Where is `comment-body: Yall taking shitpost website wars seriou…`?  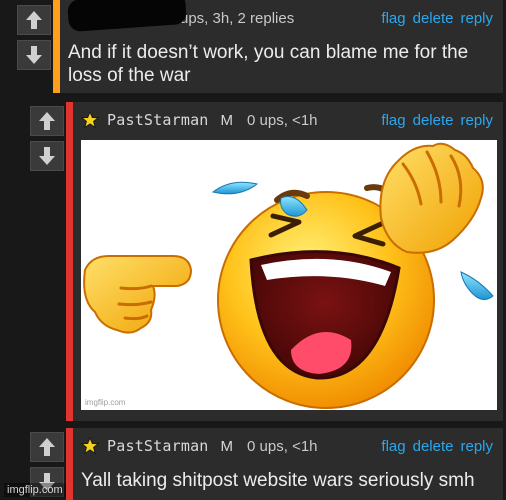
comment-body: Yall taking shitpost website wars seriou… is located at coordinates (278, 480).